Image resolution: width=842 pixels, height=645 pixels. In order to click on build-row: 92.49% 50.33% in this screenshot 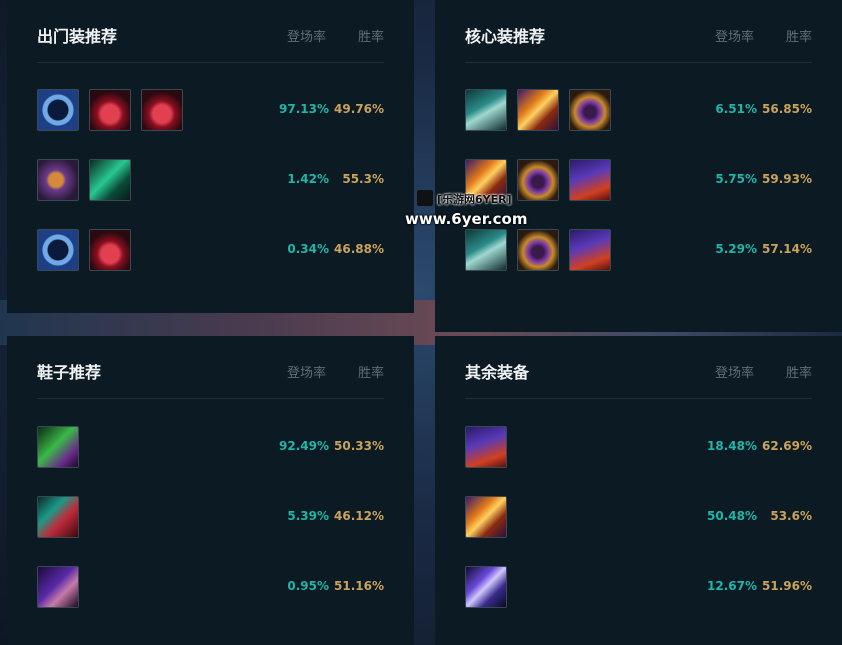, I will do `click(210, 448)`.